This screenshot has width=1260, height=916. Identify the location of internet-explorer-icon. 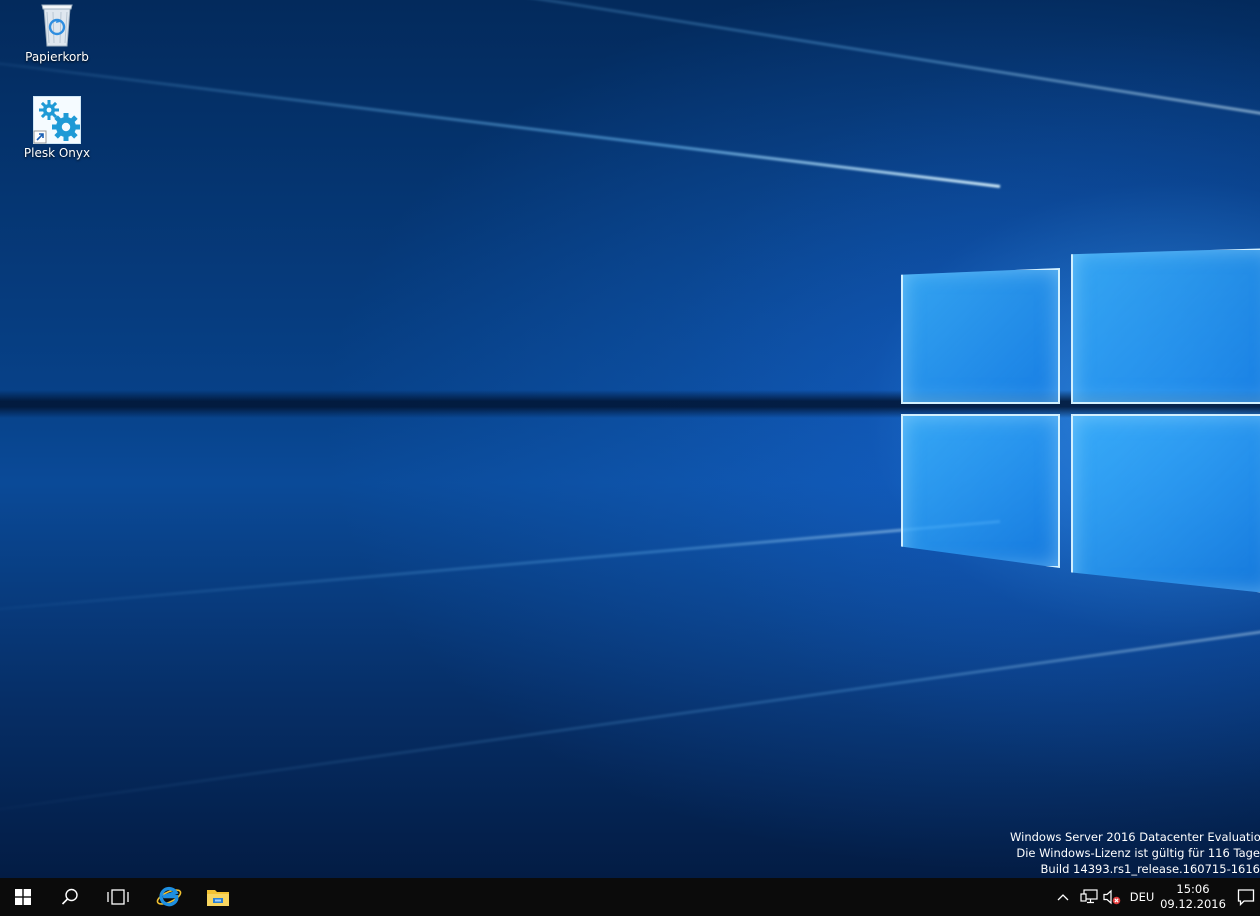
(169, 896).